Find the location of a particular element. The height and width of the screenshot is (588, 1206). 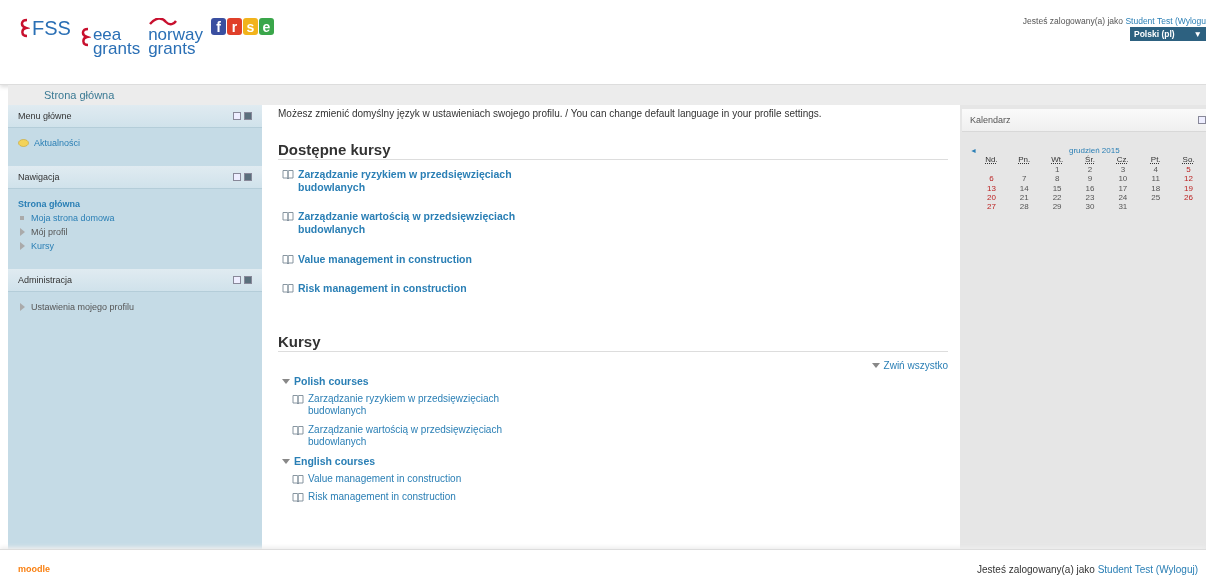

calendar-day: 23 is located at coordinates (1090, 197).